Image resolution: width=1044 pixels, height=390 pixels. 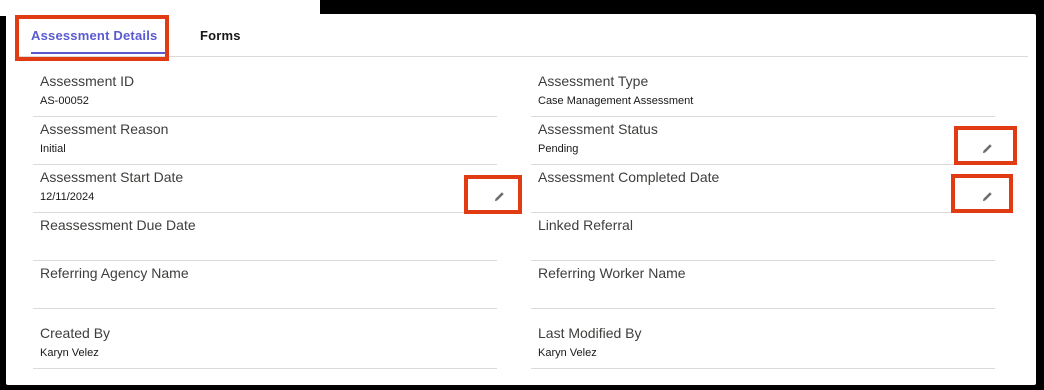 What do you see at coordinates (590, 333) in the screenshot?
I see `field-label: Last Modified By` at bounding box center [590, 333].